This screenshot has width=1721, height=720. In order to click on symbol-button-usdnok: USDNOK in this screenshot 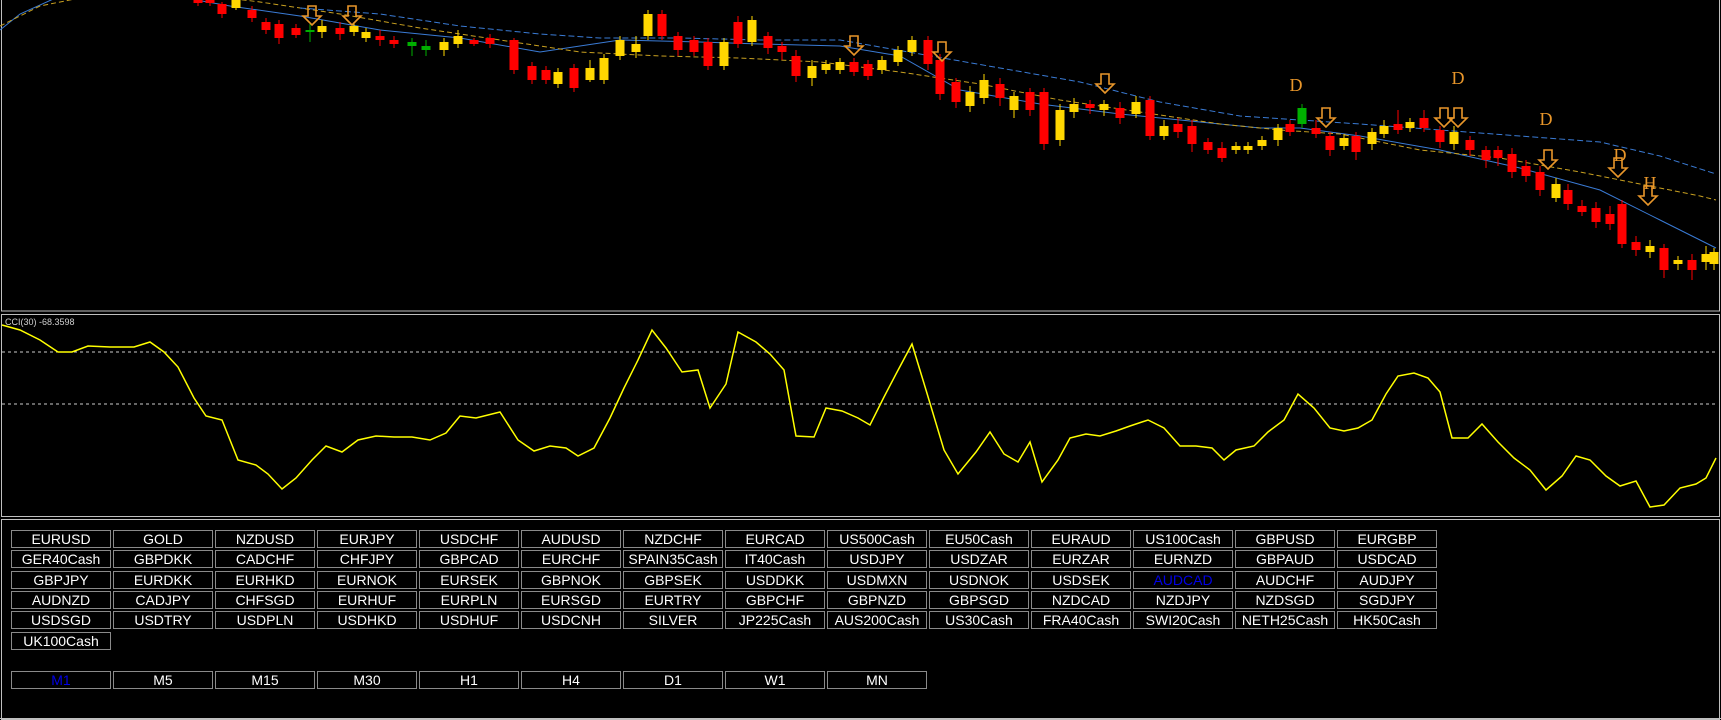, I will do `click(979, 579)`.